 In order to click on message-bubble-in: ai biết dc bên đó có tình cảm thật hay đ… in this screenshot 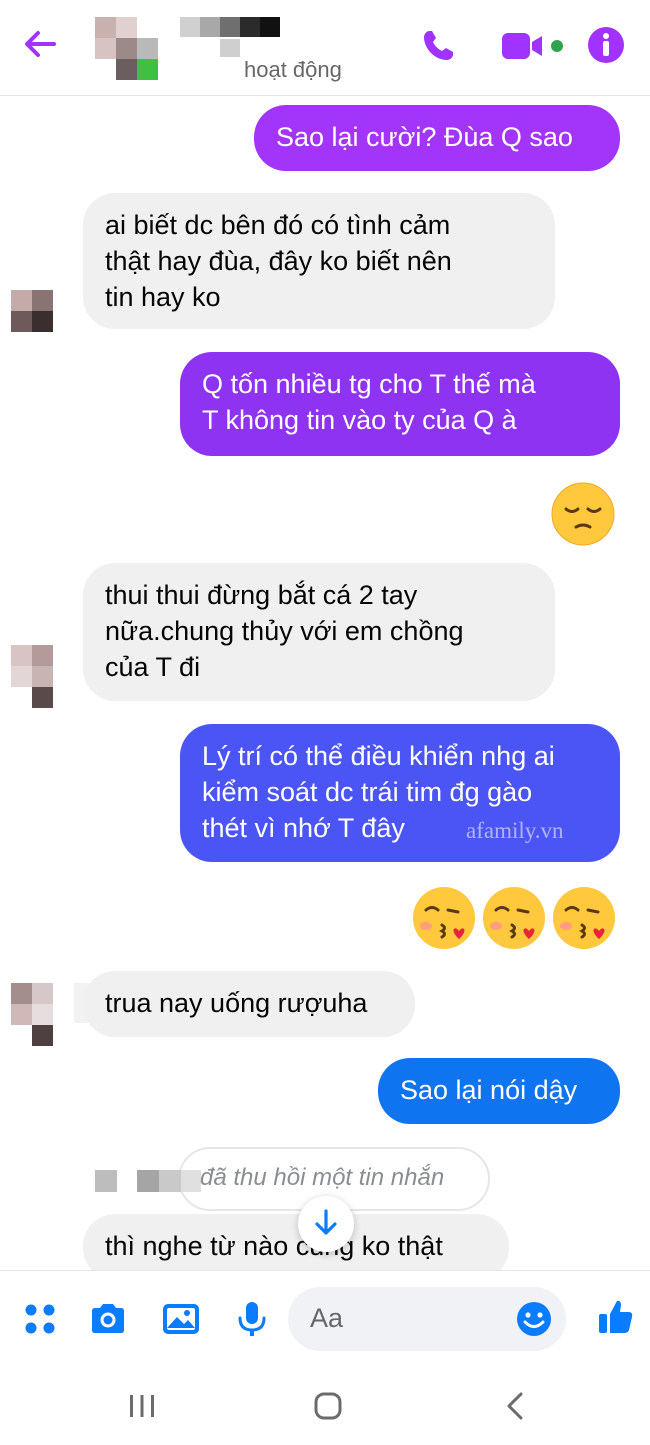, I will do `click(319, 261)`.